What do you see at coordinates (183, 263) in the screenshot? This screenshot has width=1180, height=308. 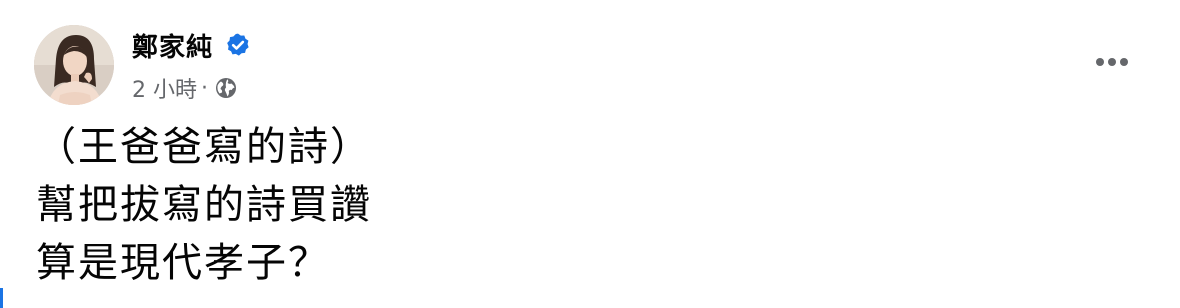 I see `post-line: 算是現代孝子？` at bounding box center [183, 263].